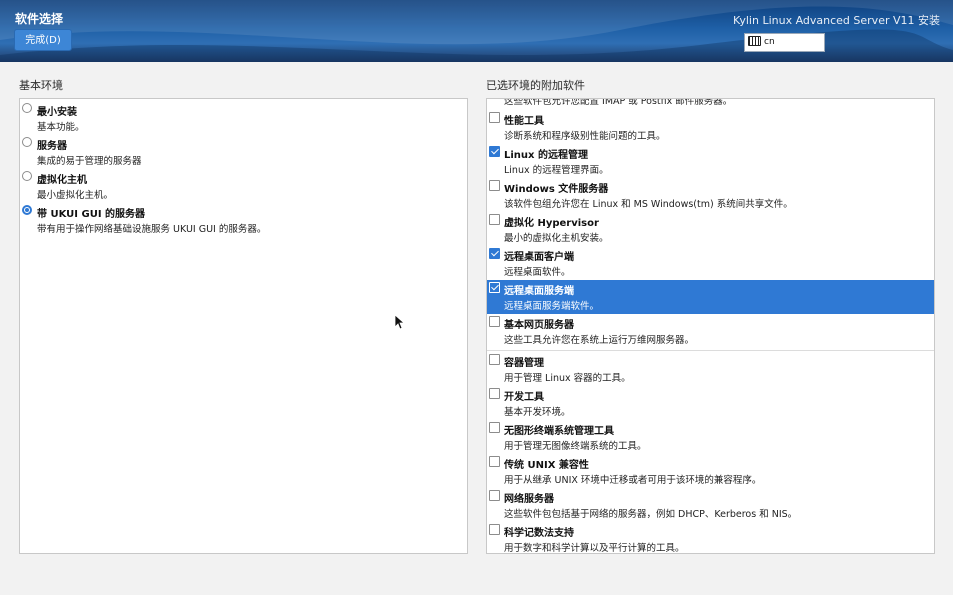  Describe the element at coordinates (57, 112) in the screenshot. I see `env-name: 最小安装` at that location.